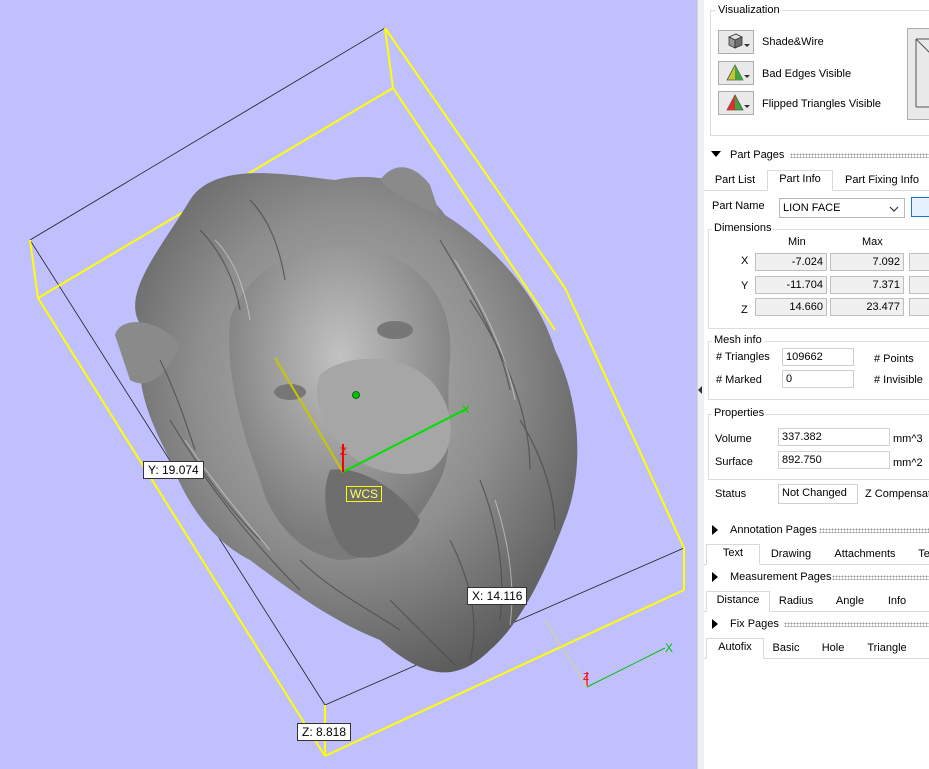  What do you see at coordinates (887, 648) in the screenshot?
I see `tab-triangle: Triangle` at bounding box center [887, 648].